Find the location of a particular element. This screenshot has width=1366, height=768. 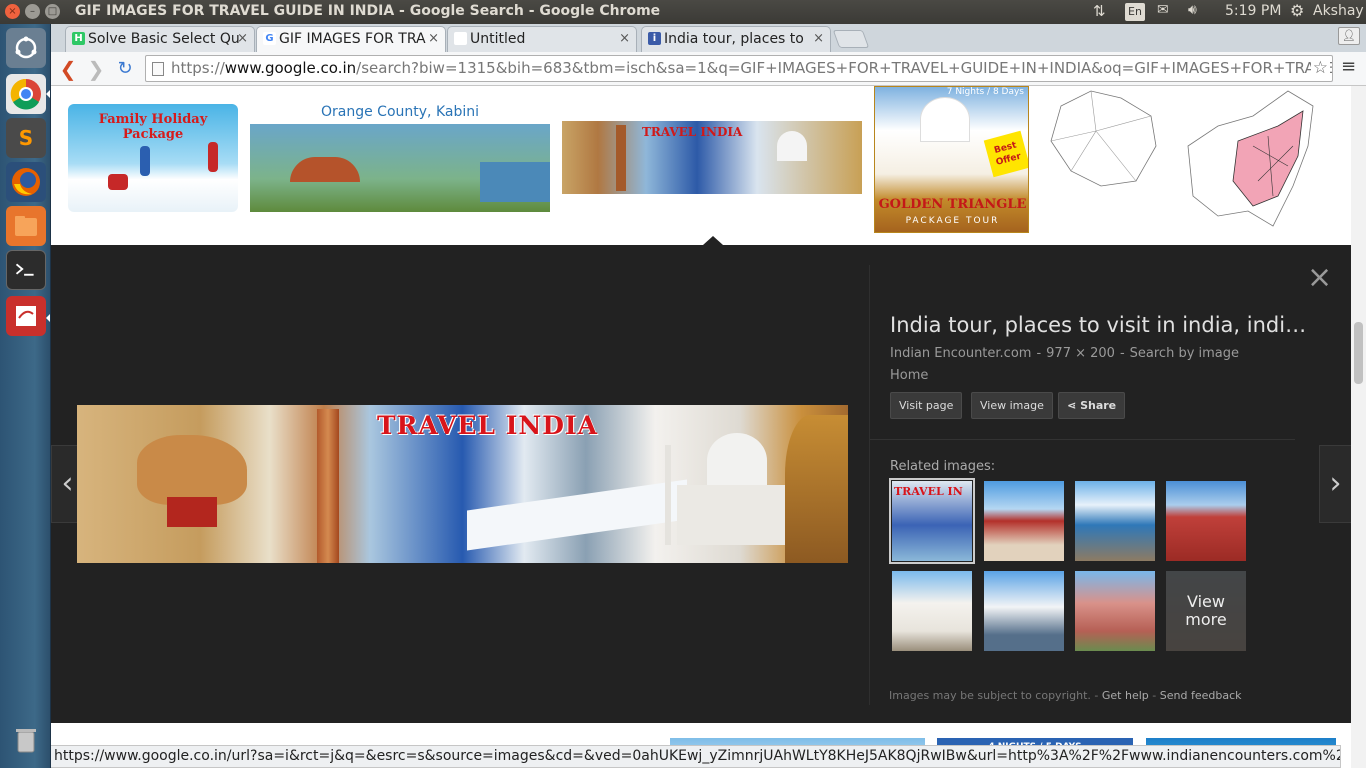

thumbnail-caption: TRAVEL INDIA is located at coordinates (692, 132).